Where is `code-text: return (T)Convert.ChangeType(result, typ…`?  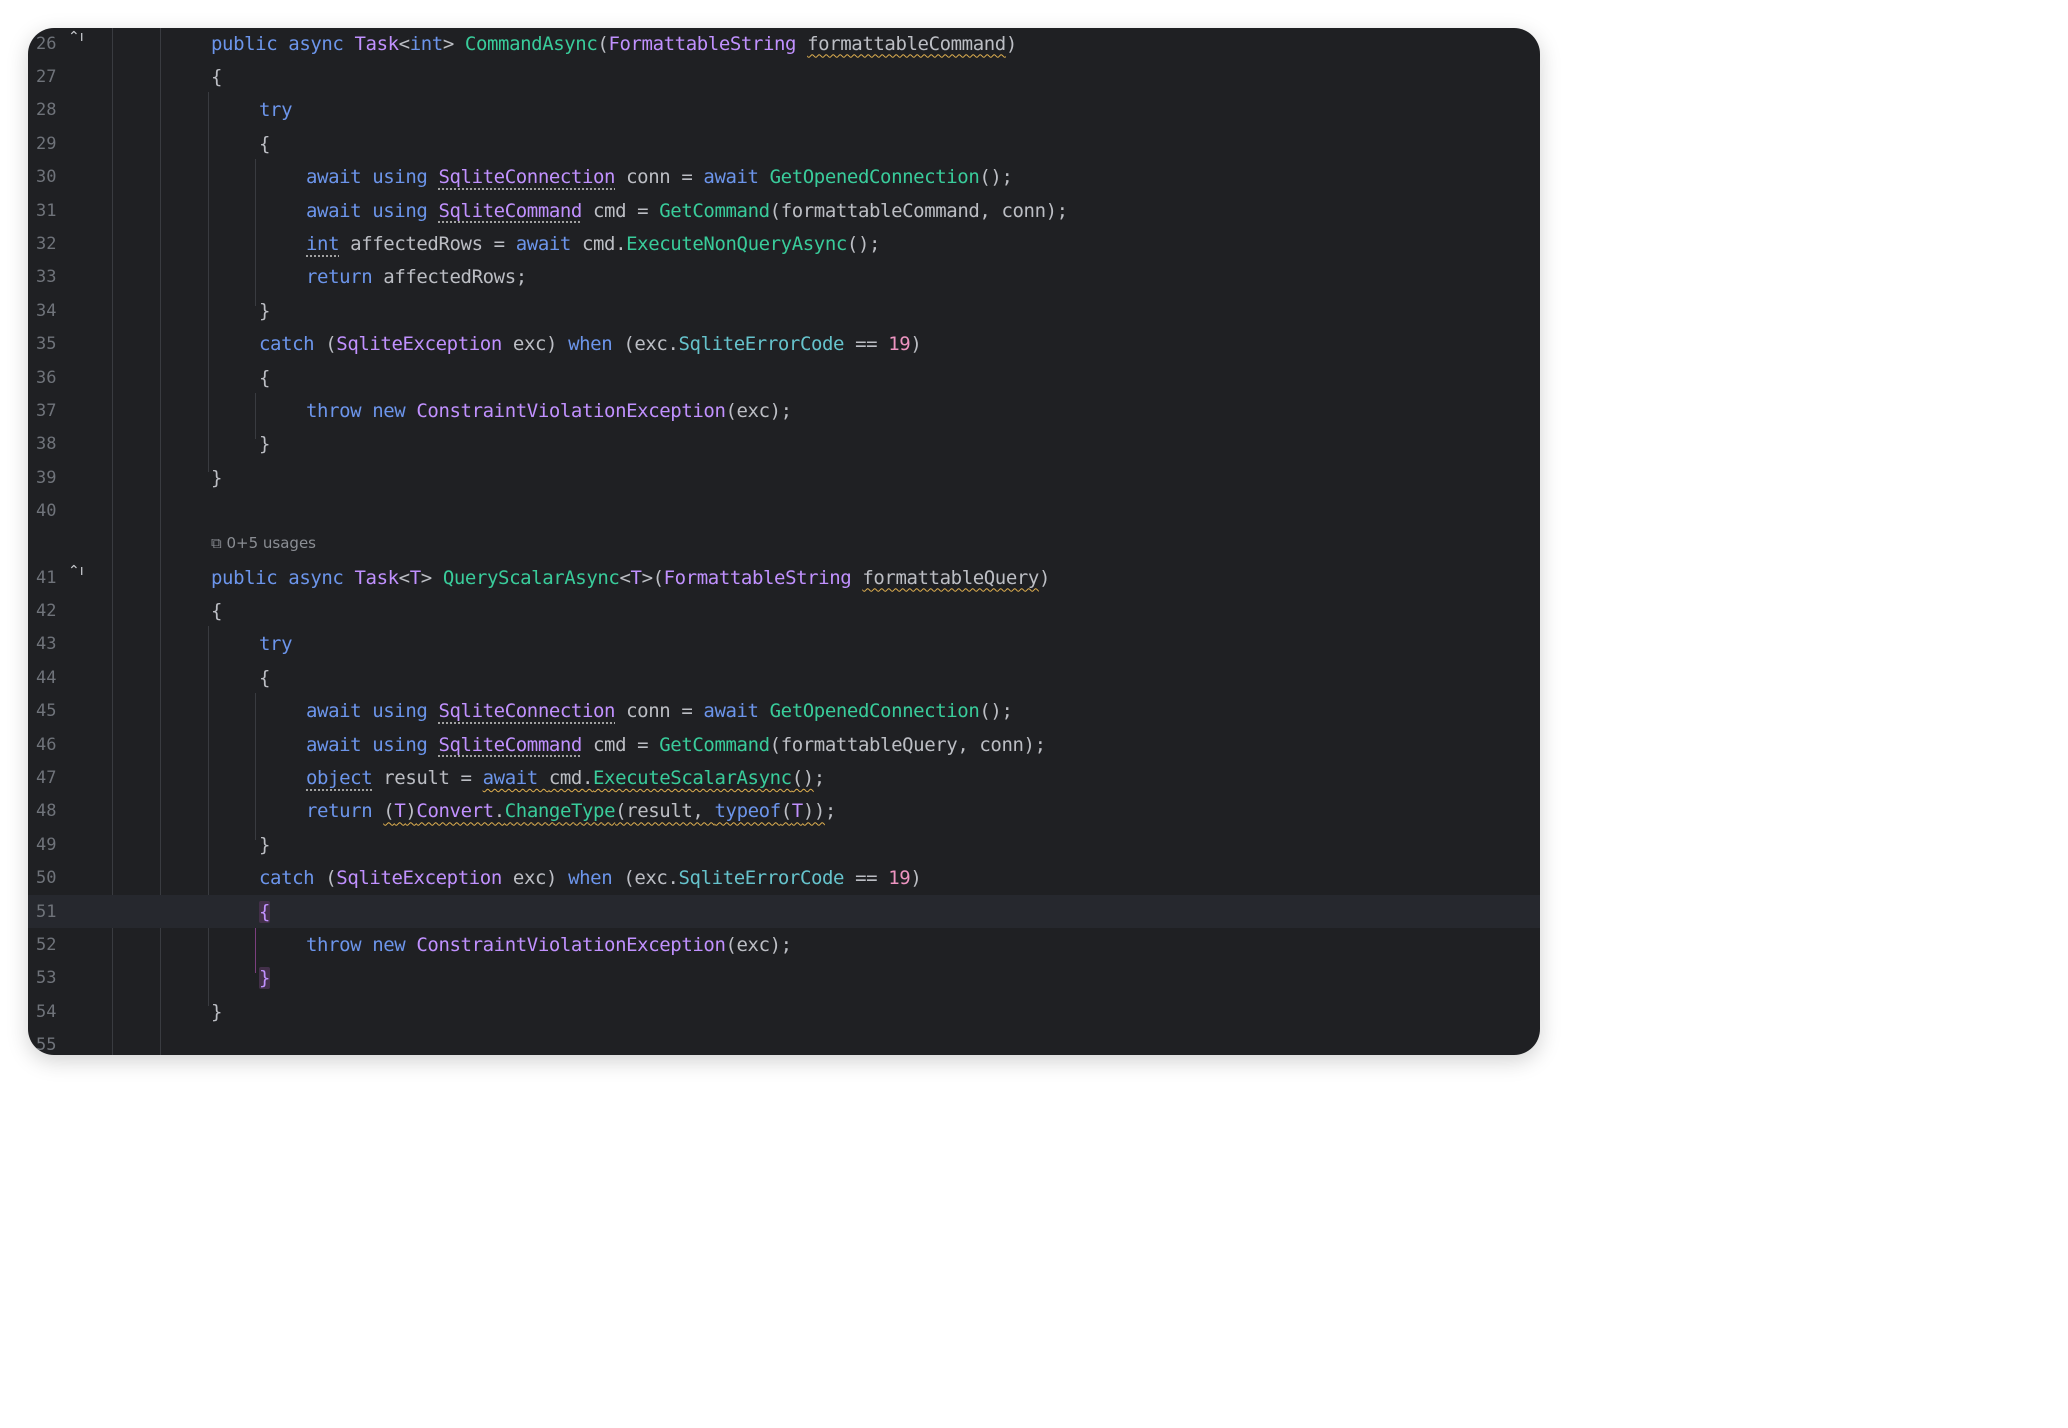
code-text: return (T)Convert.ChangeType(result, typ… is located at coordinates (571, 811).